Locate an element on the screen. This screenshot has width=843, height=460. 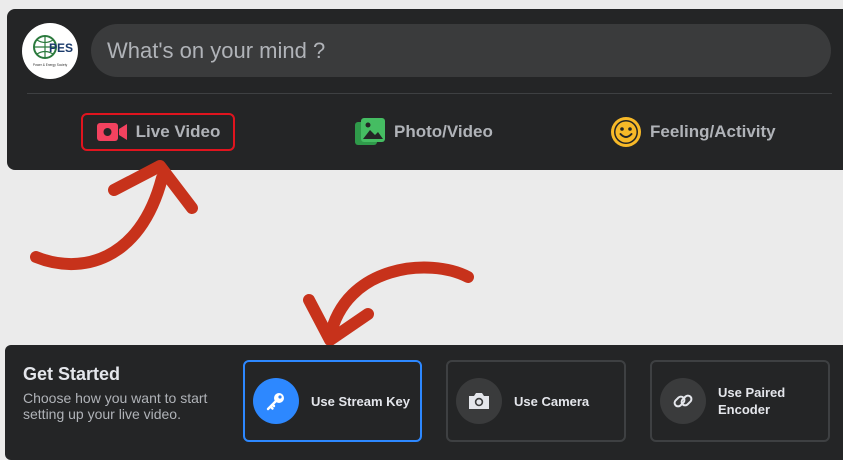
video-camera-icon is located at coordinates (112, 132).